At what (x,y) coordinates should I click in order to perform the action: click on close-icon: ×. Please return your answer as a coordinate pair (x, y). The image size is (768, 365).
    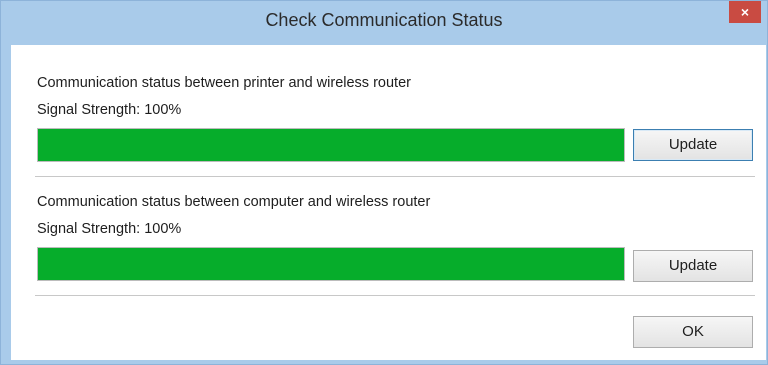
    Looking at the image, I should click on (745, 12).